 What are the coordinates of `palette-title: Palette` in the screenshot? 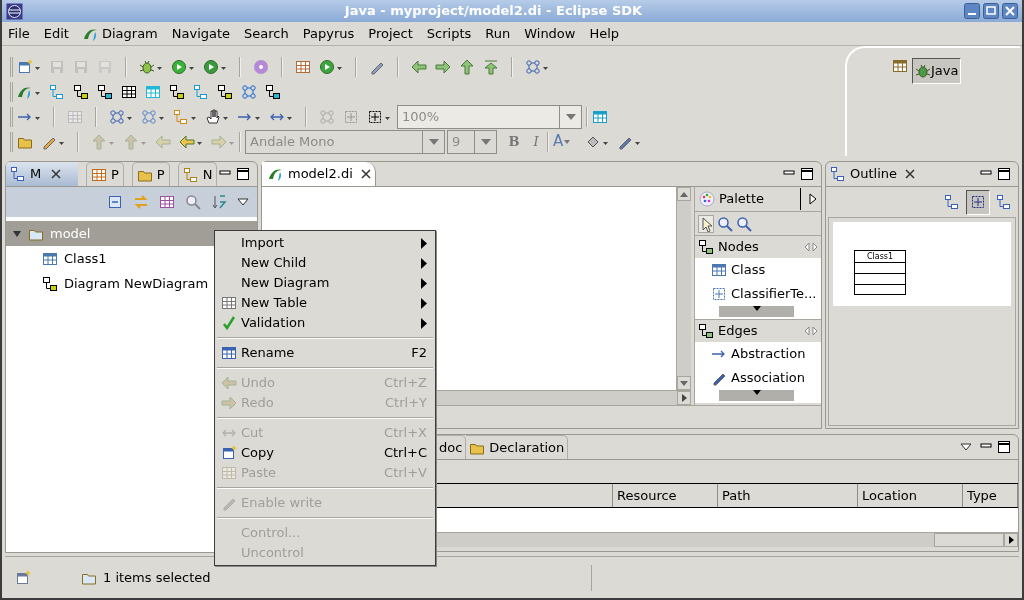 It's located at (742, 199).